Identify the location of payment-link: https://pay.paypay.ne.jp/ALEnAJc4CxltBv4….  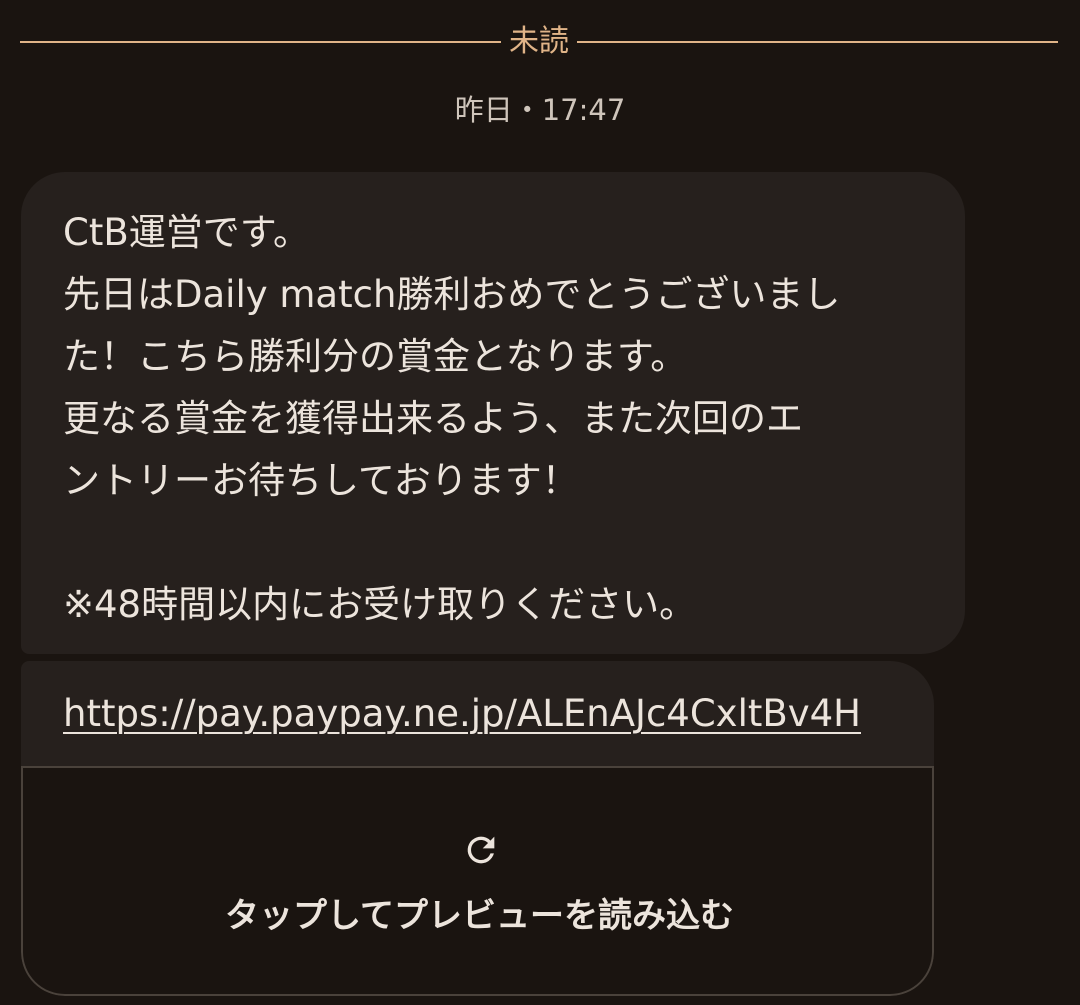
(462, 714).